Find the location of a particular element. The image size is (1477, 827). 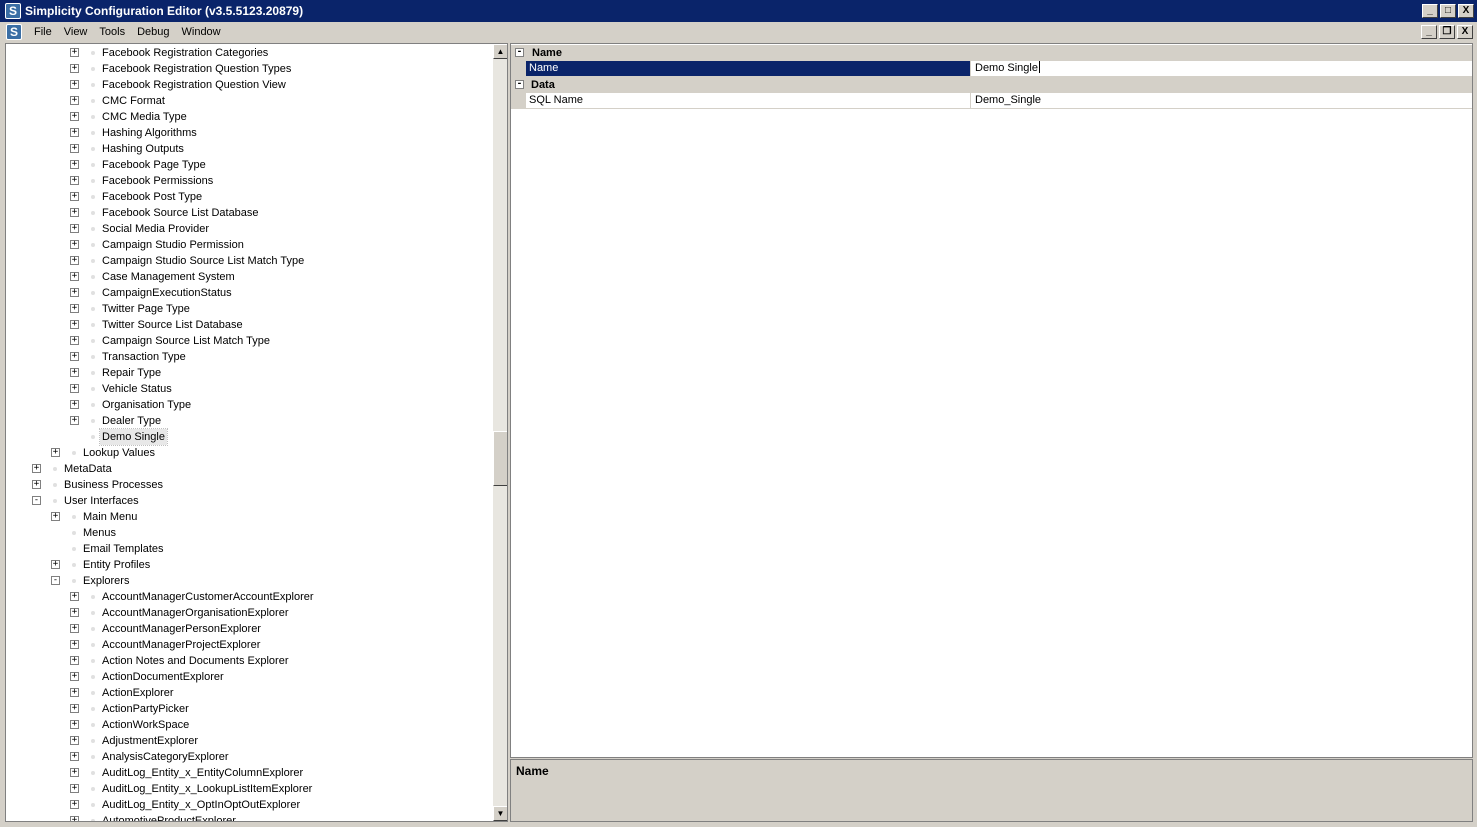

tree-node-label: ActionDocumentExplorer is located at coordinates (163, 677).